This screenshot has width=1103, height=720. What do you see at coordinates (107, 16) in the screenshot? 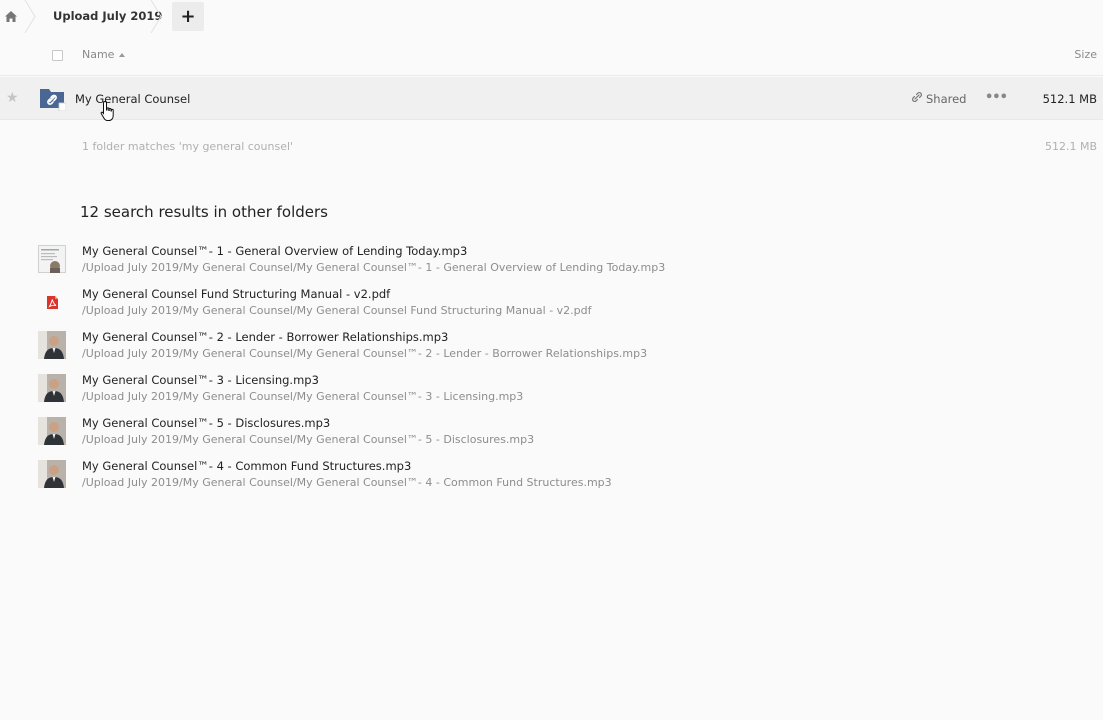
I see `breadcrumb-current-folder: Upload July 2019` at bounding box center [107, 16].